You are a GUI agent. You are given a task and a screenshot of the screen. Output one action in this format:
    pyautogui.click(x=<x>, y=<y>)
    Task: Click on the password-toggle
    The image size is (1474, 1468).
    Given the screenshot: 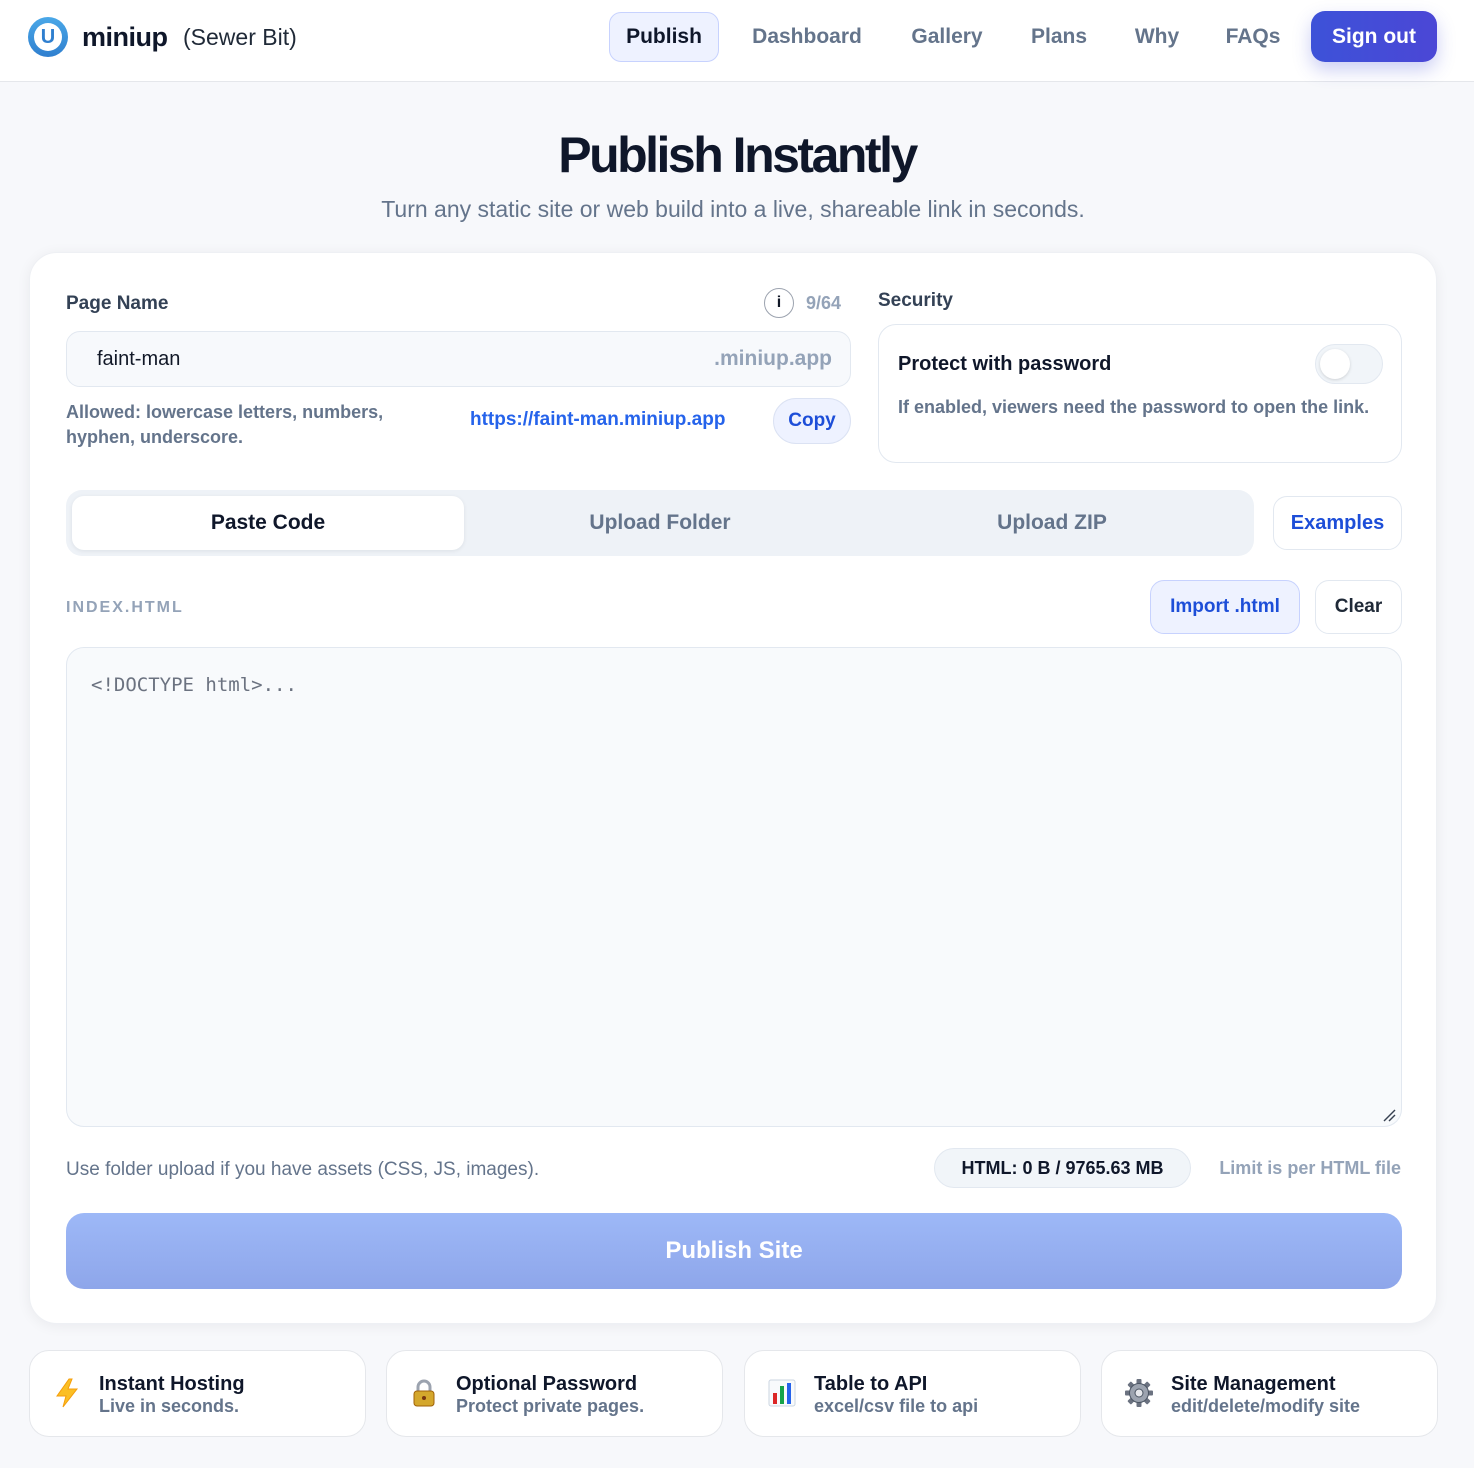 What is the action you would take?
    pyautogui.click(x=1349, y=364)
    